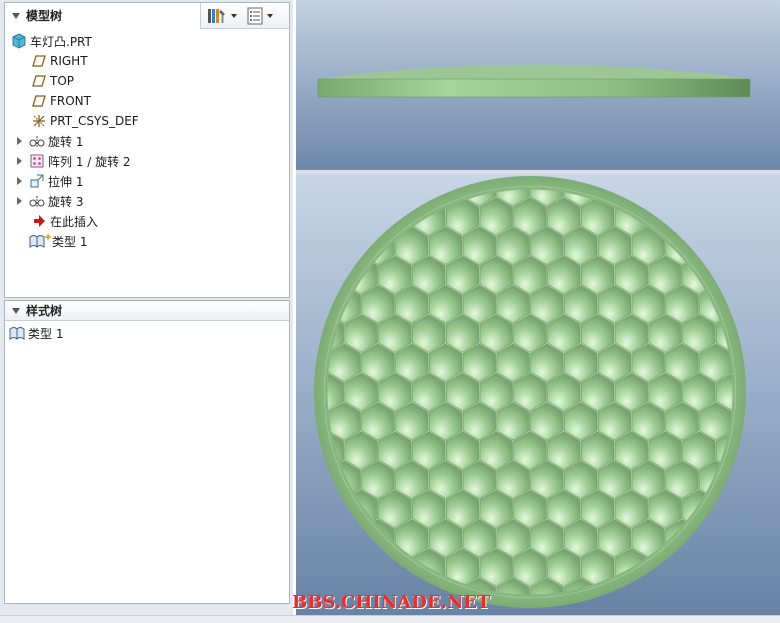 This screenshot has height=623, width=780. I want to click on pattern-icon, so click(37, 161).